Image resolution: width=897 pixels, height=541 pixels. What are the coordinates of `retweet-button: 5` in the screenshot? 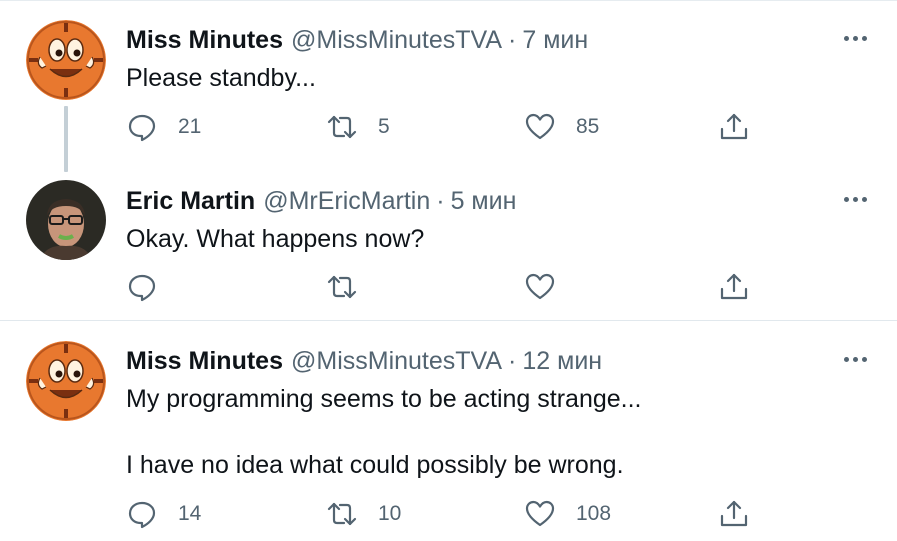 It's located at (358, 127).